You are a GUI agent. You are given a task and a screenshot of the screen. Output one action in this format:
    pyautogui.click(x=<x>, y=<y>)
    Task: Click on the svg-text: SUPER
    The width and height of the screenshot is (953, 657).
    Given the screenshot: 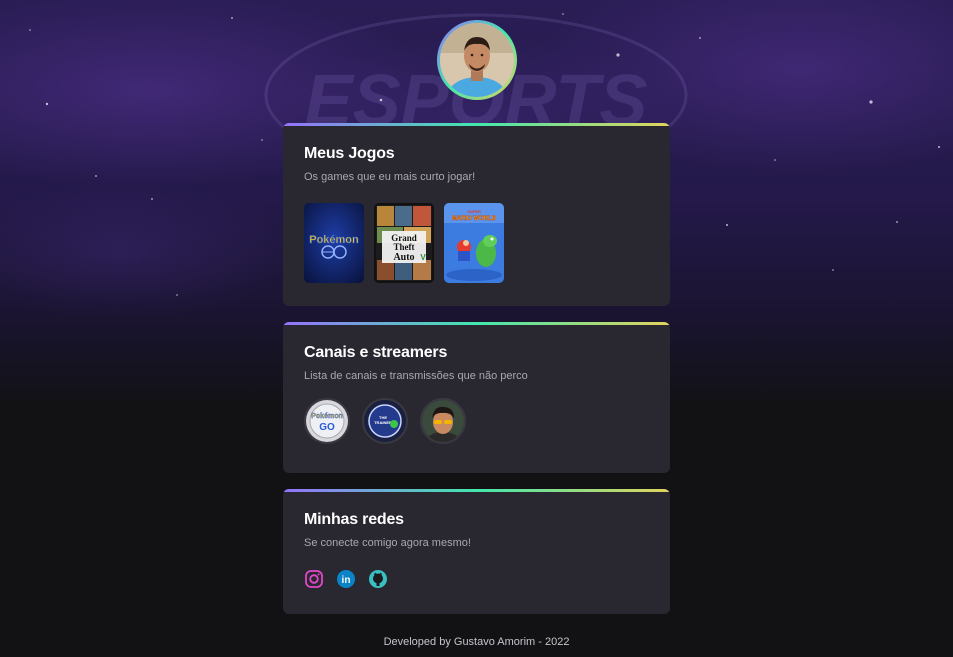 What is the action you would take?
    pyautogui.click(x=474, y=211)
    